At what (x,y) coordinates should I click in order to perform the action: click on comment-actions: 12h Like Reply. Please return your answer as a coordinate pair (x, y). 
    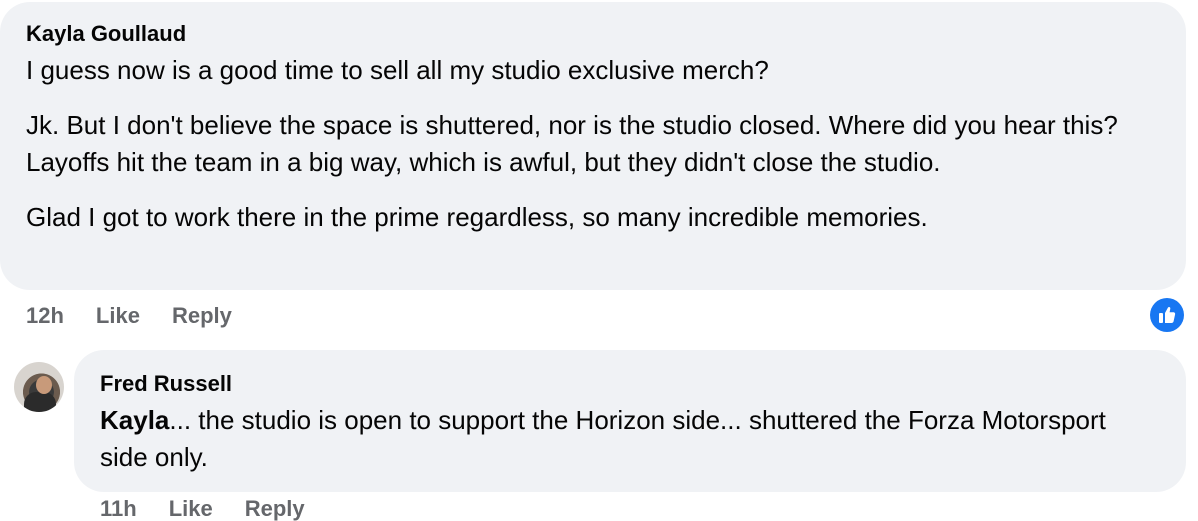
    Looking at the image, I should click on (129, 316).